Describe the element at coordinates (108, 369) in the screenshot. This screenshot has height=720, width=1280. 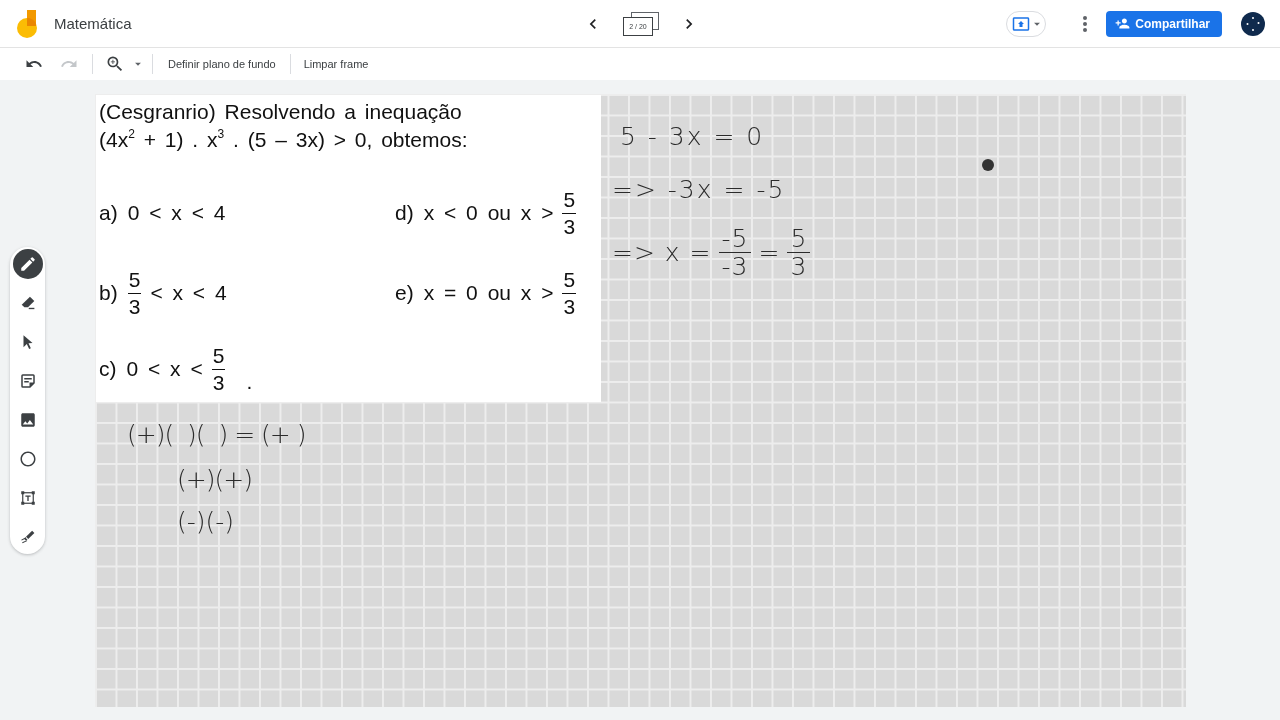
I see `option-letter: c)` at that location.